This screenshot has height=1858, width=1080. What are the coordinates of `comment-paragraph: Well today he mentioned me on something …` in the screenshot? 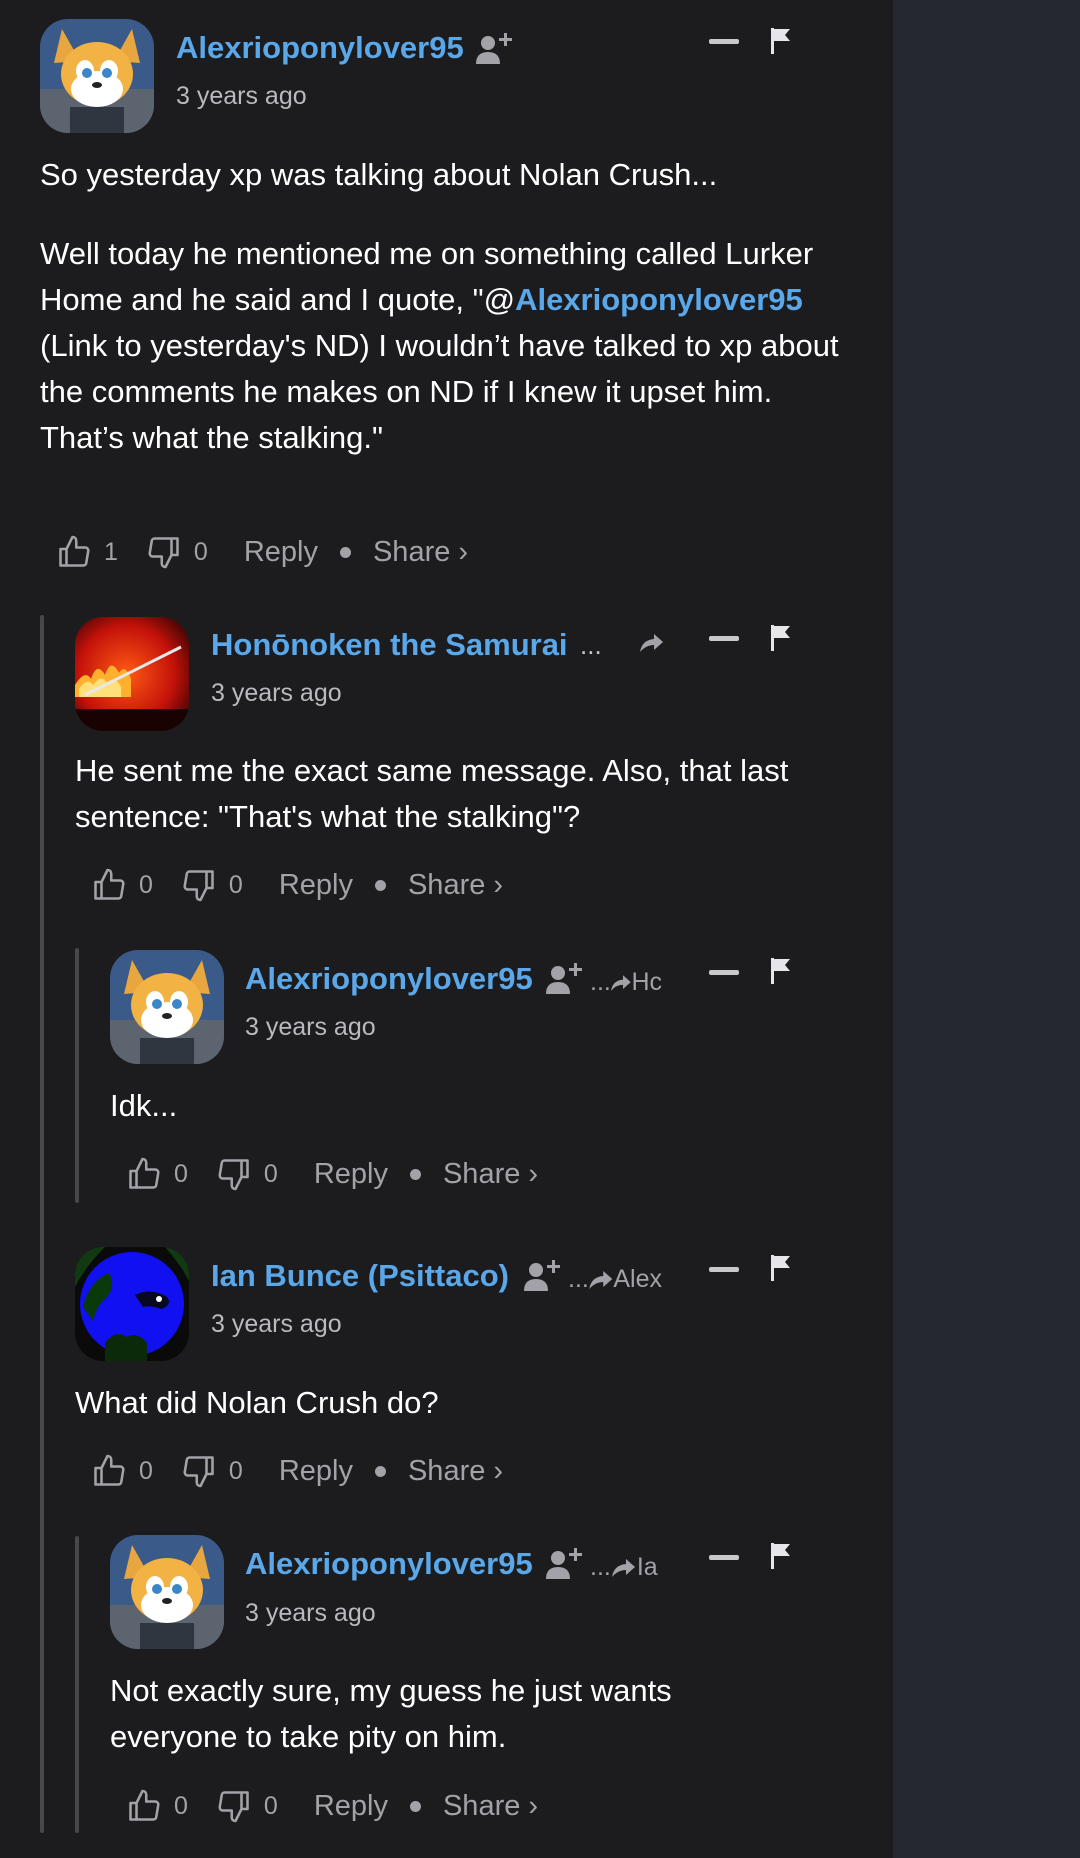 It's located at (450, 346).